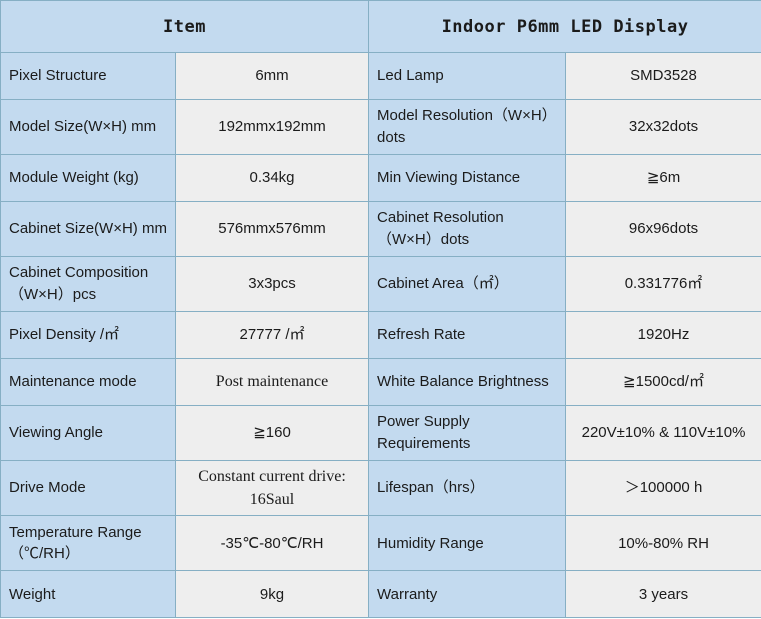 This screenshot has height=619, width=761. What do you see at coordinates (272, 382) in the screenshot?
I see `spec-value: Post maintenance` at bounding box center [272, 382].